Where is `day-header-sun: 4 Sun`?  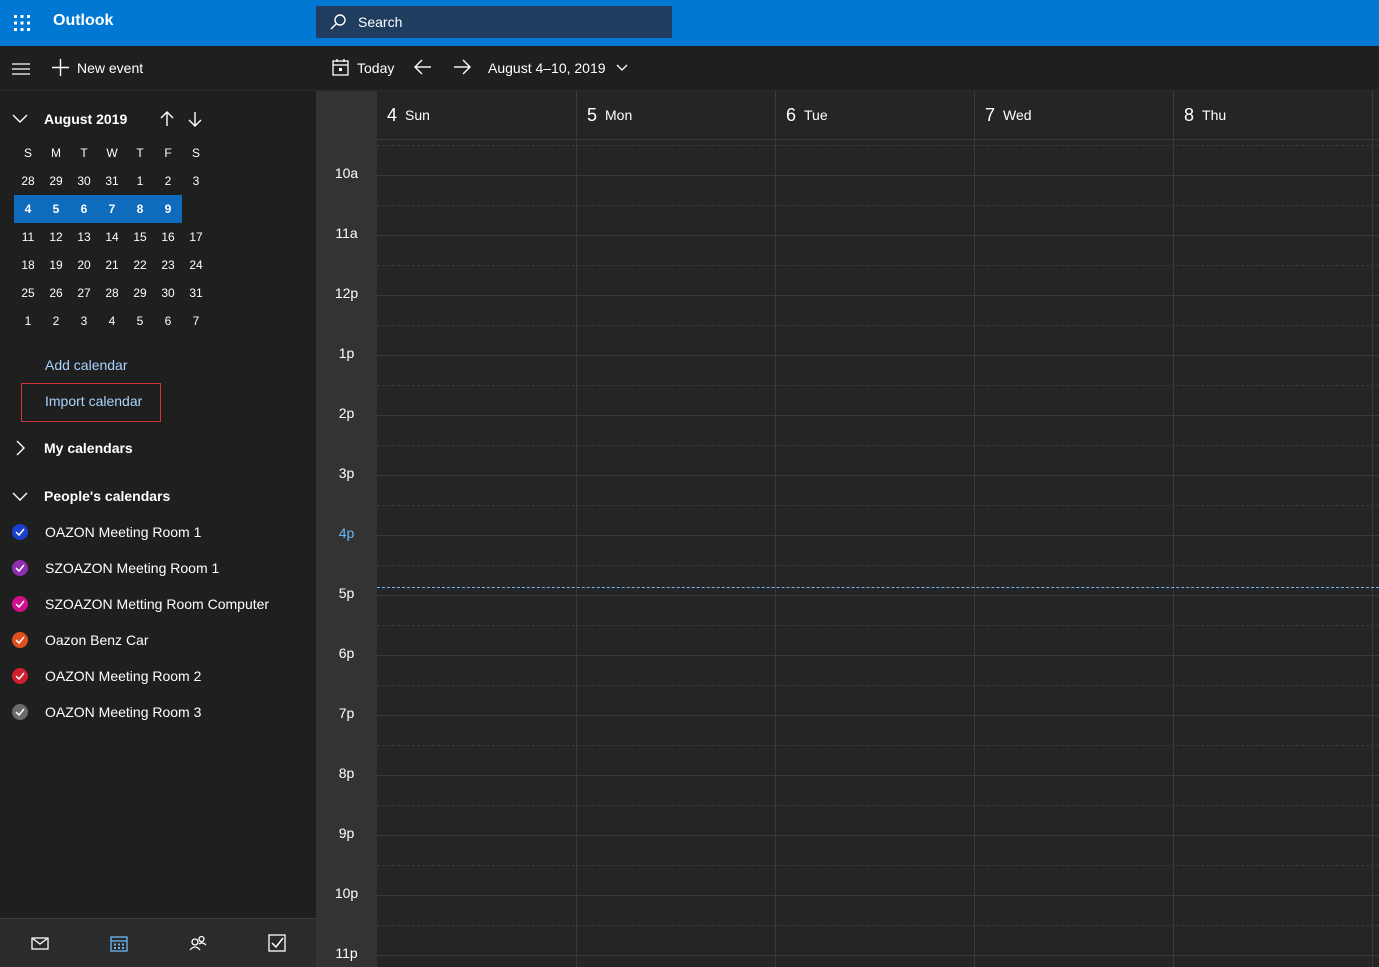
day-header-sun: 4 Sun is located at coordinates (477, 115).